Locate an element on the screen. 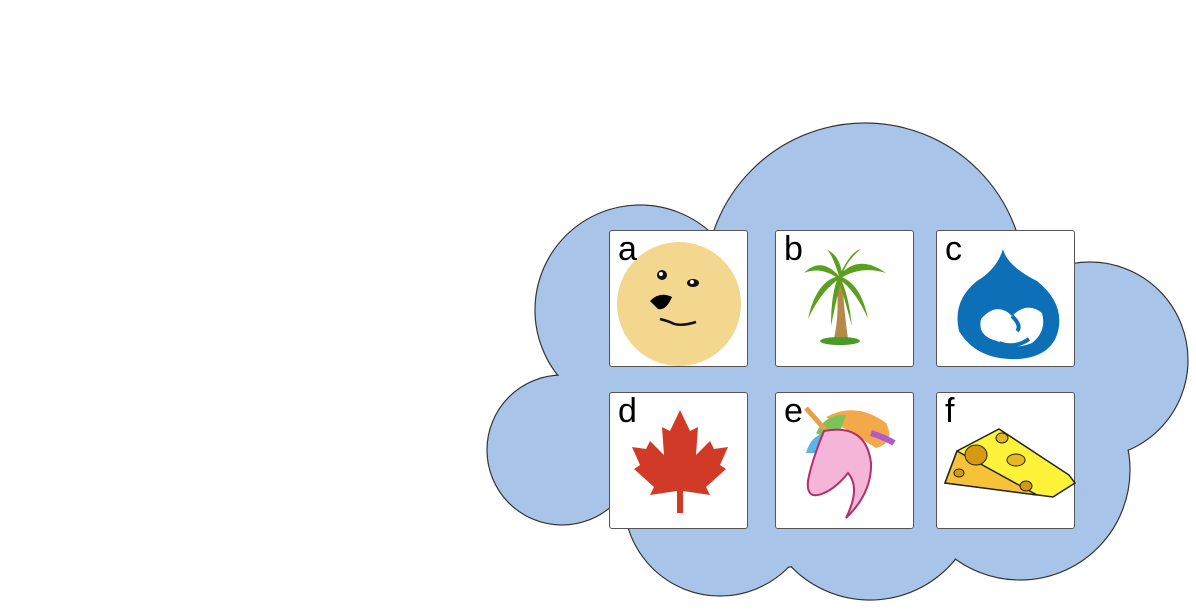  card-c: c is located at coordinates (1005, 298).